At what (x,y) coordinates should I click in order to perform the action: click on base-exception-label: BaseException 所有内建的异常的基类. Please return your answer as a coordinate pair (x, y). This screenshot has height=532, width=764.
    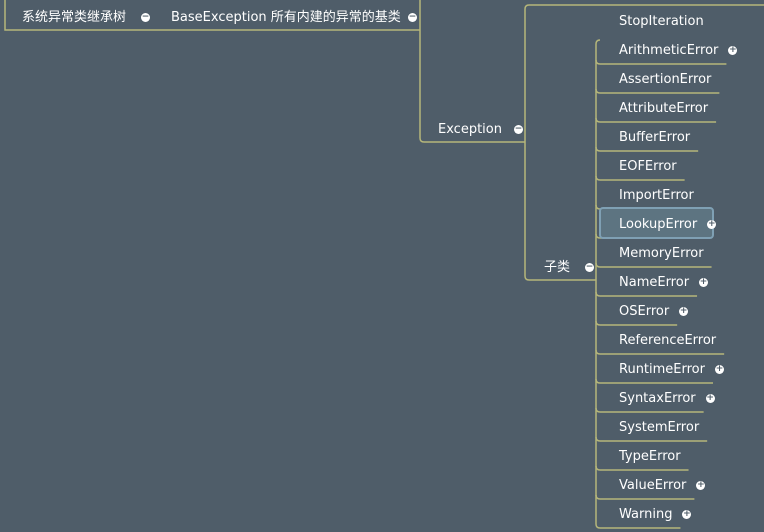
    Looking at the image, I should click on (286, 17).